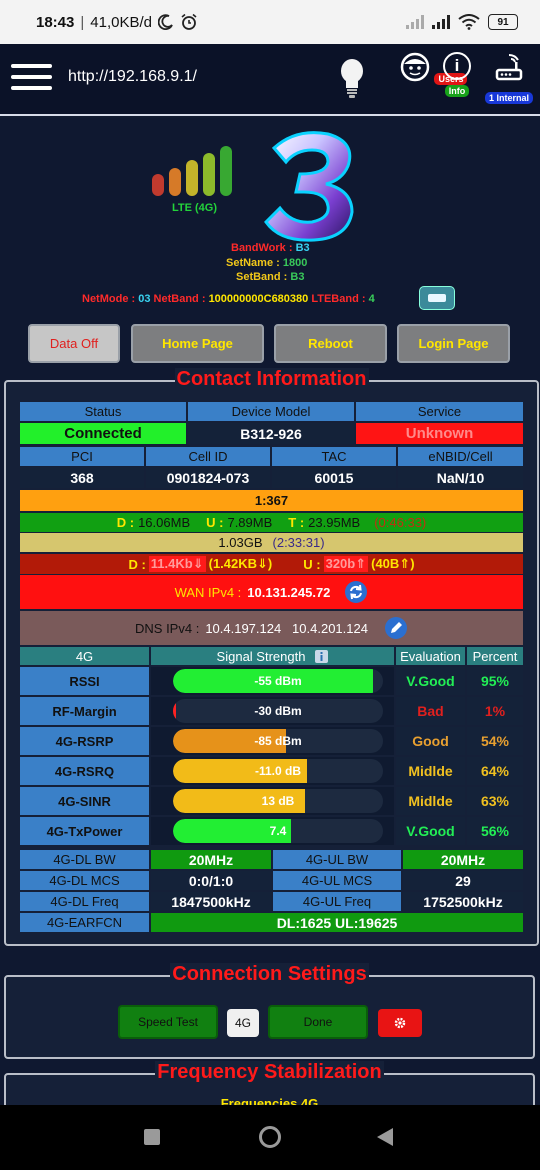  Describe the element at coordinates (84, 741) in the screenshot. I see `signal-metric-label: 4G-RSRP` at that location.